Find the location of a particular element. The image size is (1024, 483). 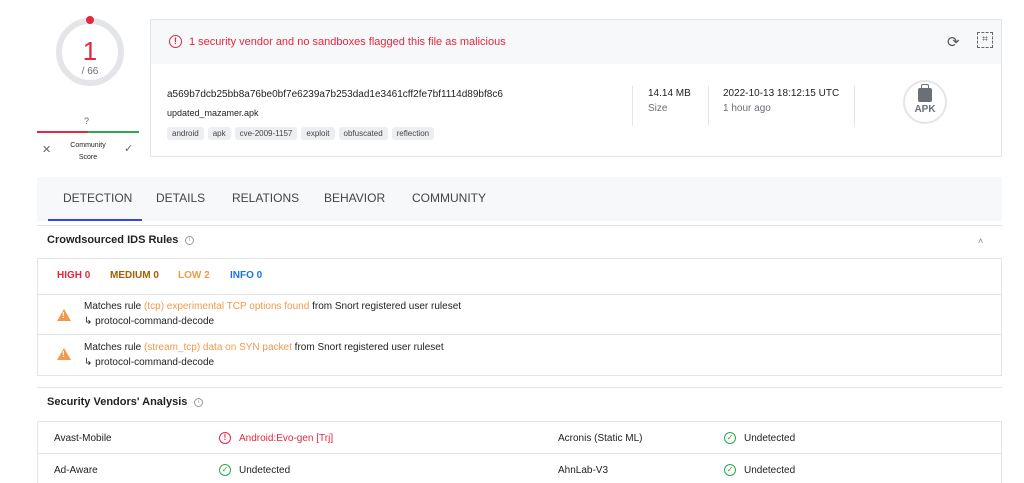

tag-obfuscated: obfuscated is located at coordinates (363, 133).